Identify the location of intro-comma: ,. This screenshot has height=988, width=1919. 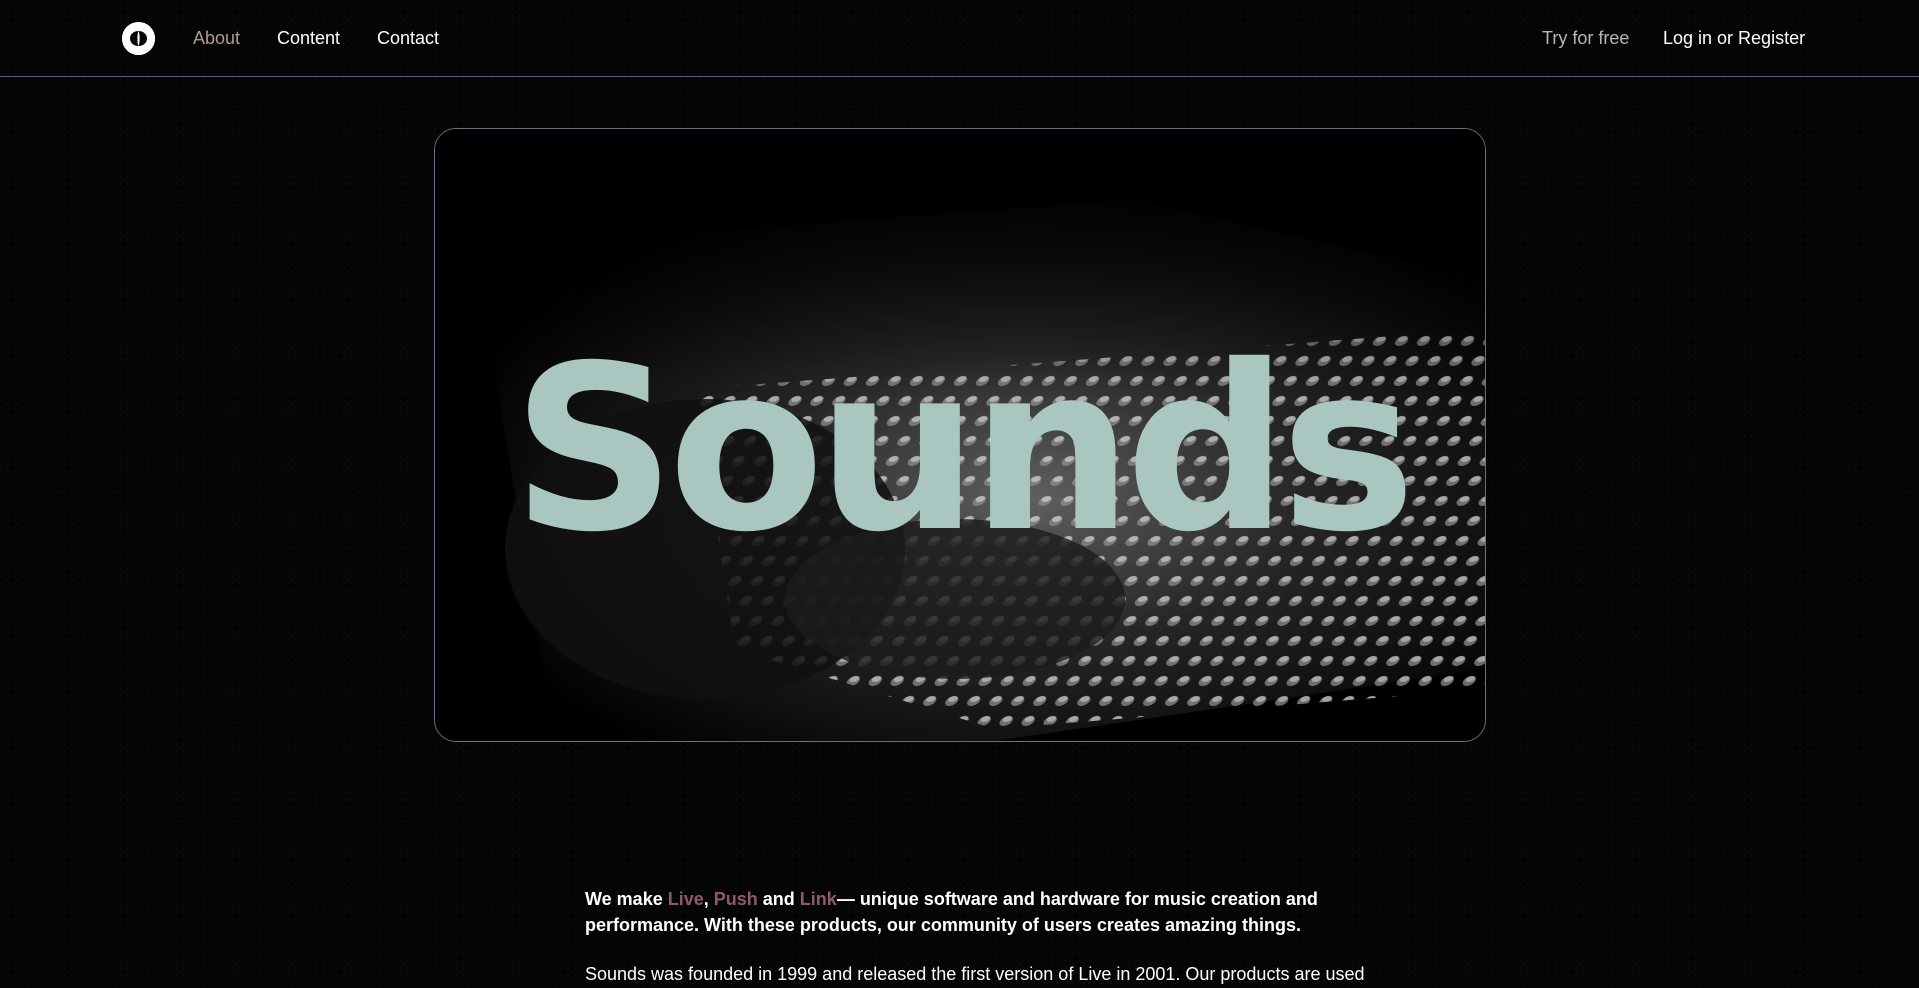
(708, 899).